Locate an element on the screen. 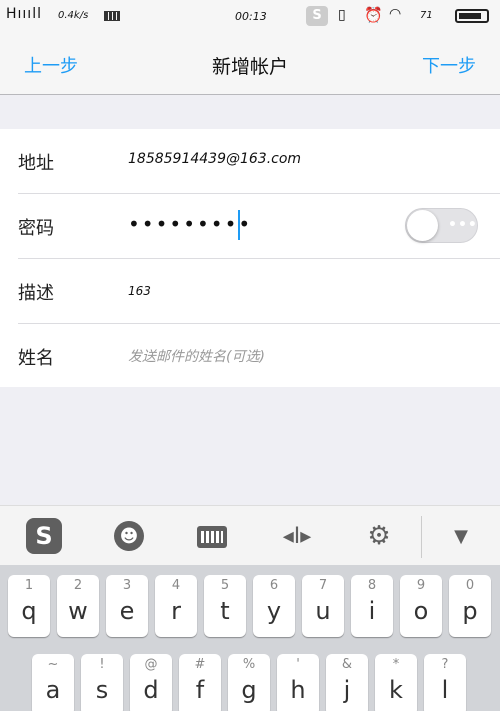 This screenshot has width=500, height=711. key-label: u is located at coordinates (323, 611).